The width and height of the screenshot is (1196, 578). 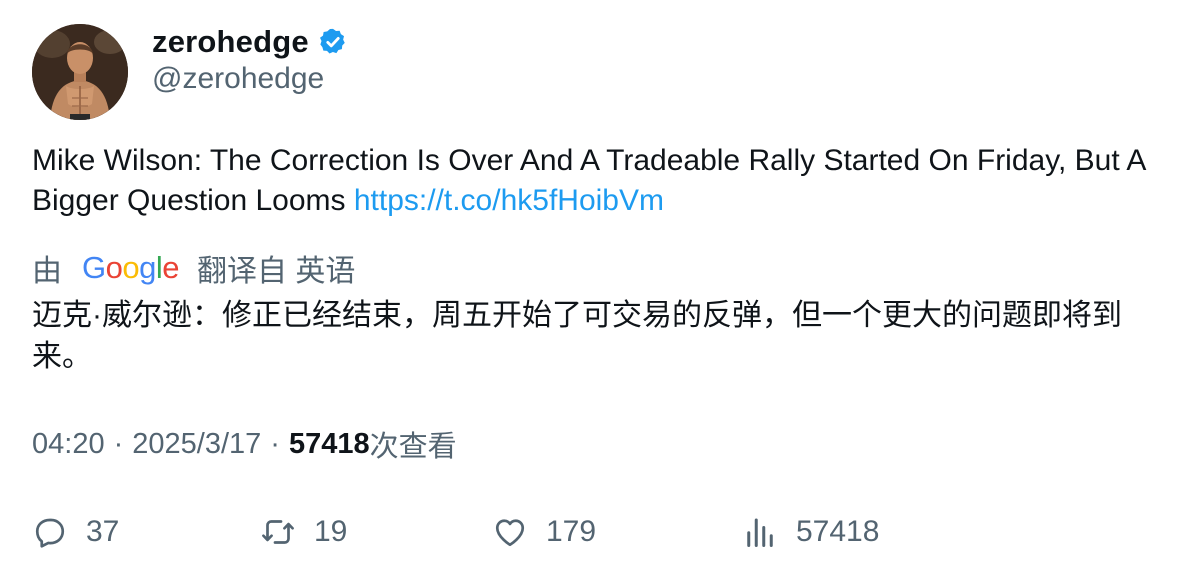 I want to click on translation-attribution: 由 Google 翻译自 英语, so click(x=193, y=268).